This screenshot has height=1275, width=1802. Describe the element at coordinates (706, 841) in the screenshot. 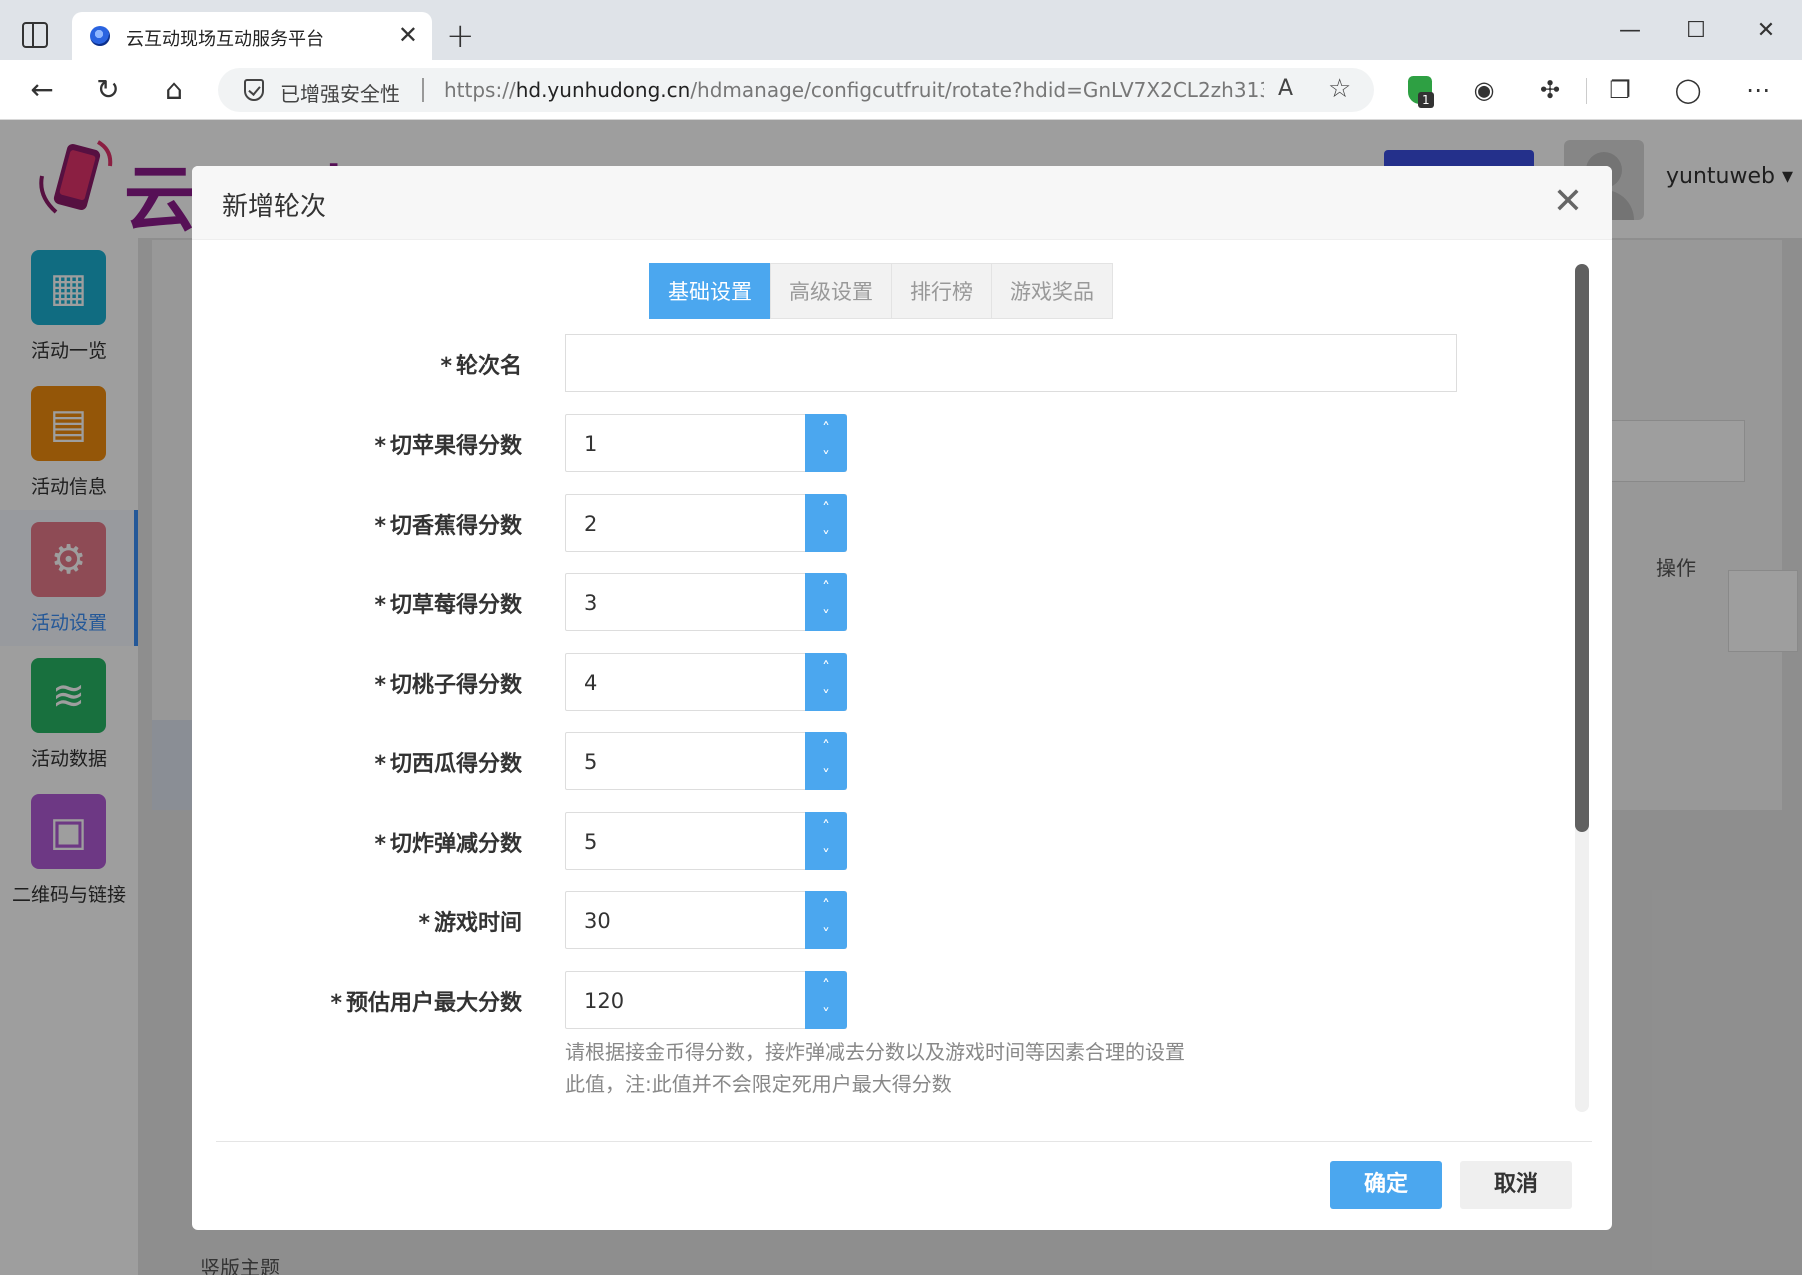

I see `bomb-penalty-stepper: 5 ˄ ˅` at that location.